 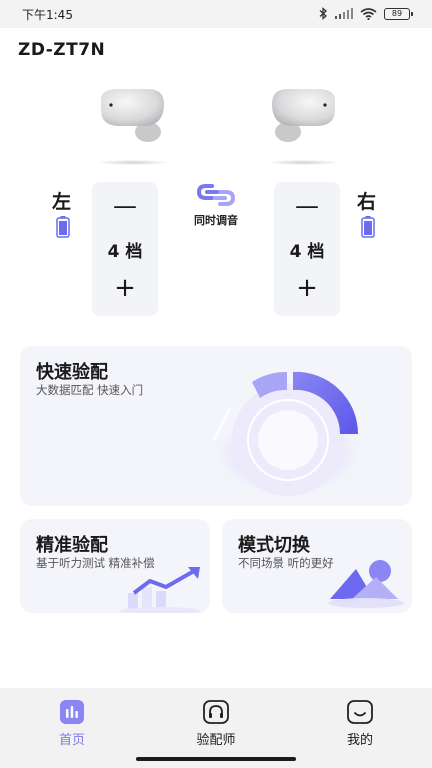 What do you see at coordinates (125, 252) in the screenshot?
I see `left-level-value: 4 档` at bounding box center [125, 252].